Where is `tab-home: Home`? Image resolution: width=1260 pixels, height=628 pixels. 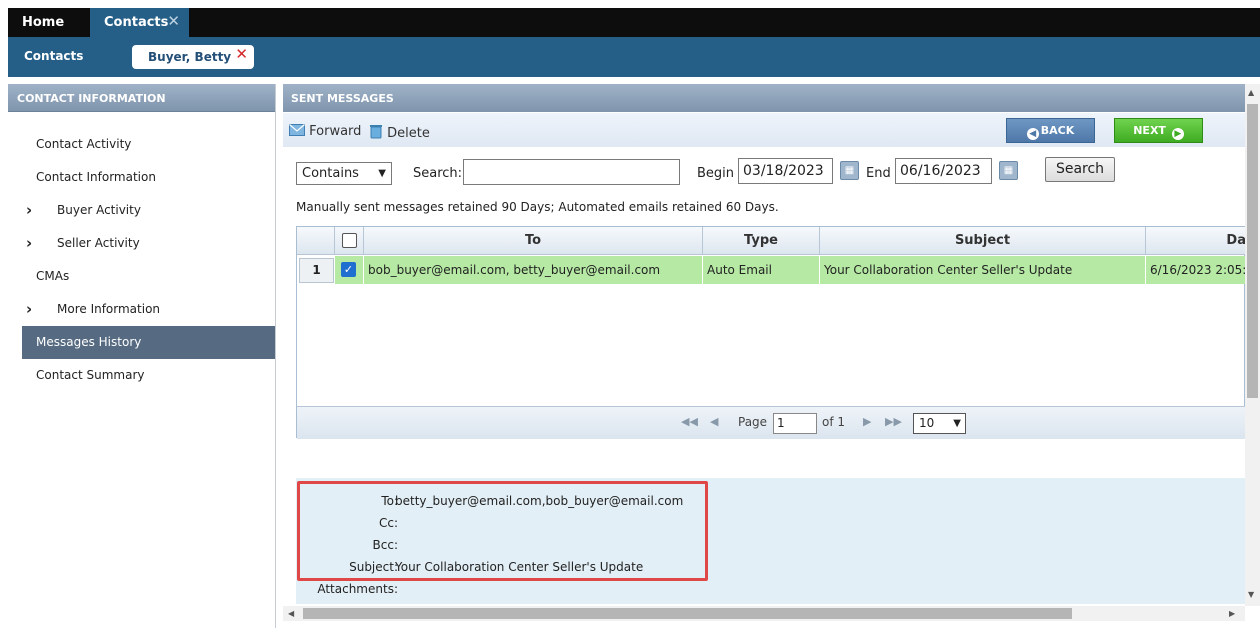 tab-home: Home is located at coordinates (49, 22).